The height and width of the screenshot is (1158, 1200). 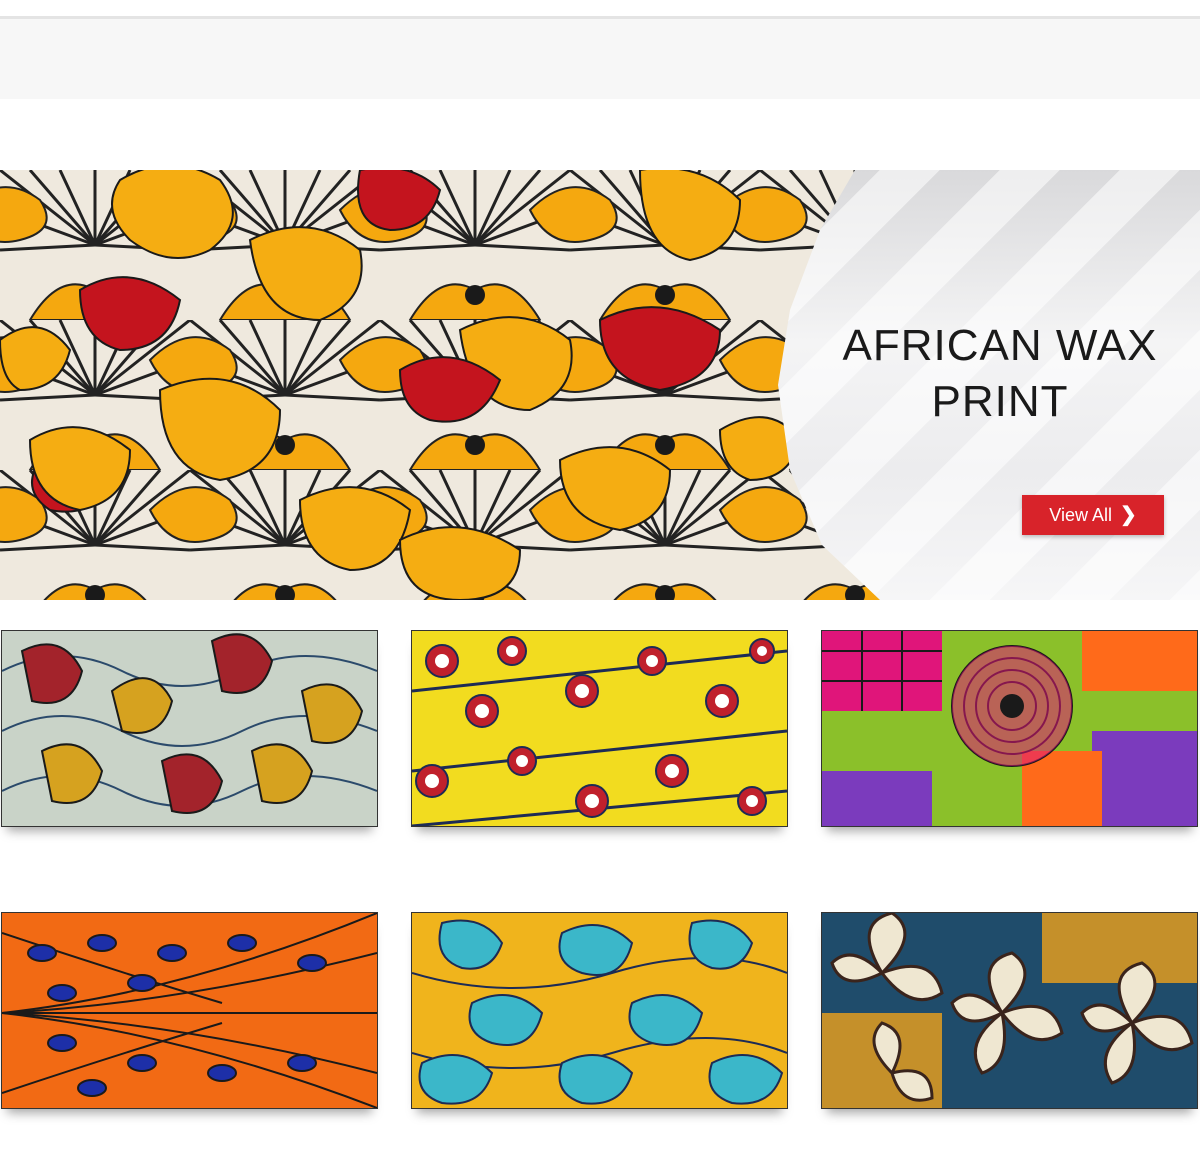 What do you see at coordinates (1009, 1010) in the screenshot?
I see `product-tile-cream-petals` at bounding box center [1009, 1010].